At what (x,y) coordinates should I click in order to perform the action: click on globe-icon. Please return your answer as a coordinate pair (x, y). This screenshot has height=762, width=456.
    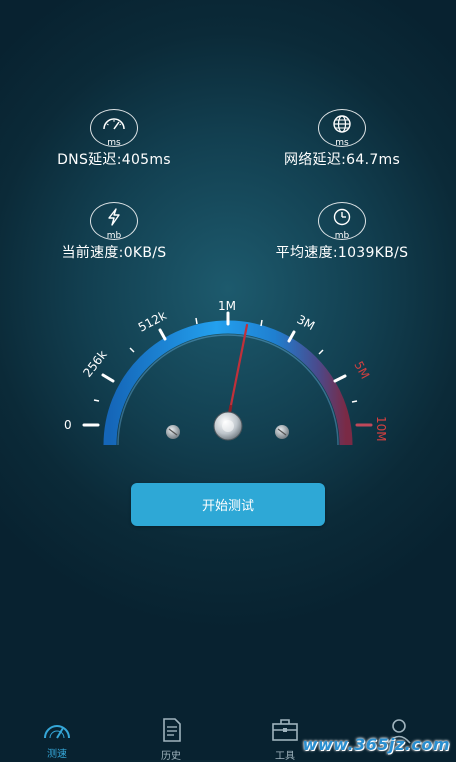
    Looking at the image, I should click on (342, 124).